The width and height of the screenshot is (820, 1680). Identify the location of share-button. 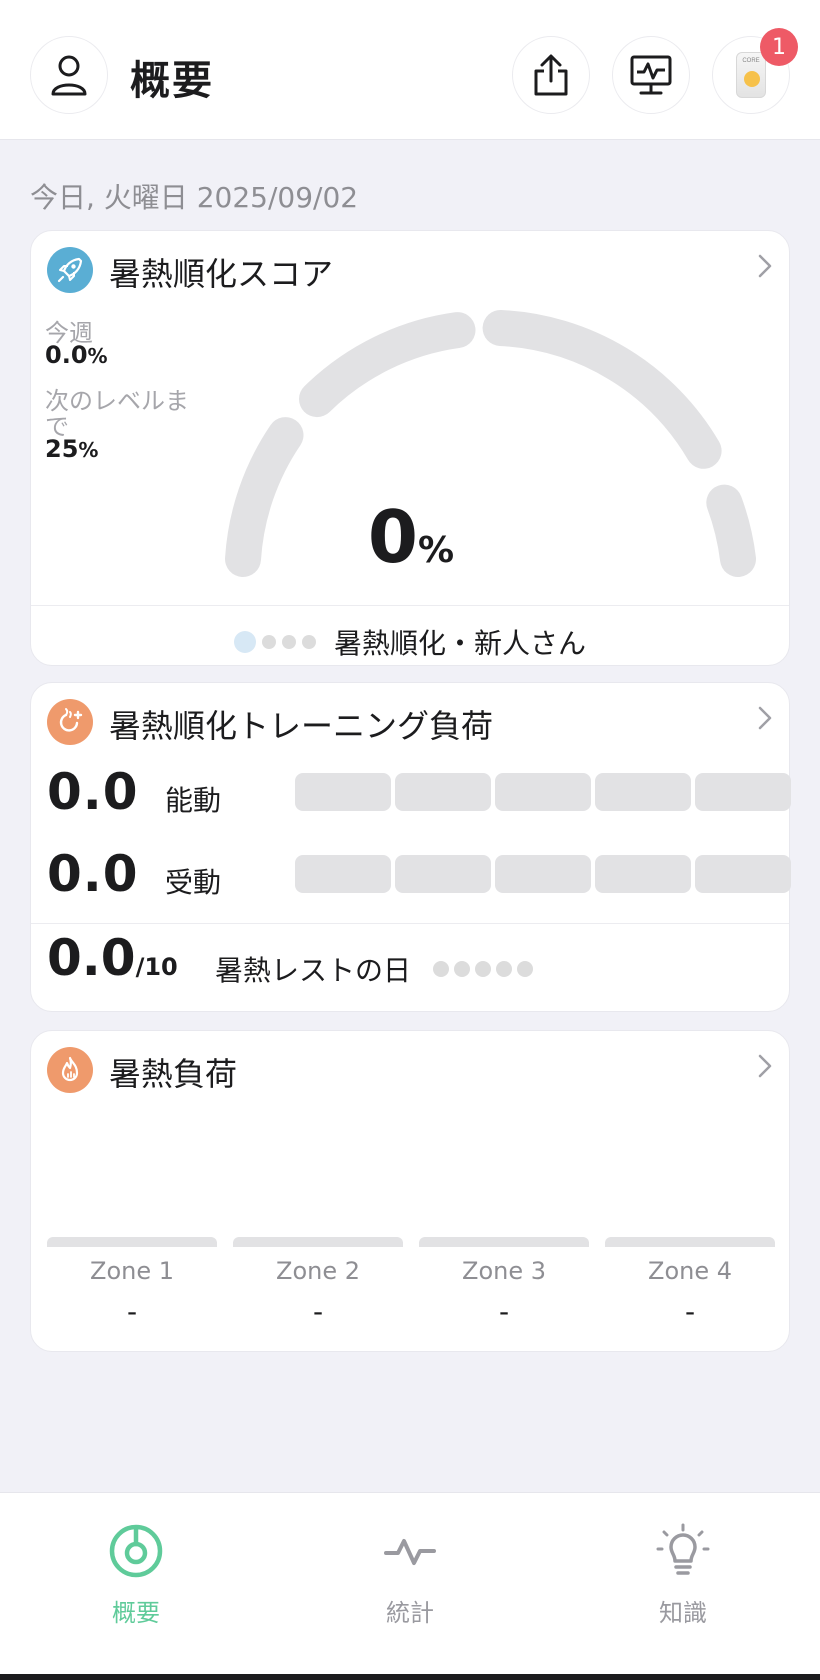
(551, 75).